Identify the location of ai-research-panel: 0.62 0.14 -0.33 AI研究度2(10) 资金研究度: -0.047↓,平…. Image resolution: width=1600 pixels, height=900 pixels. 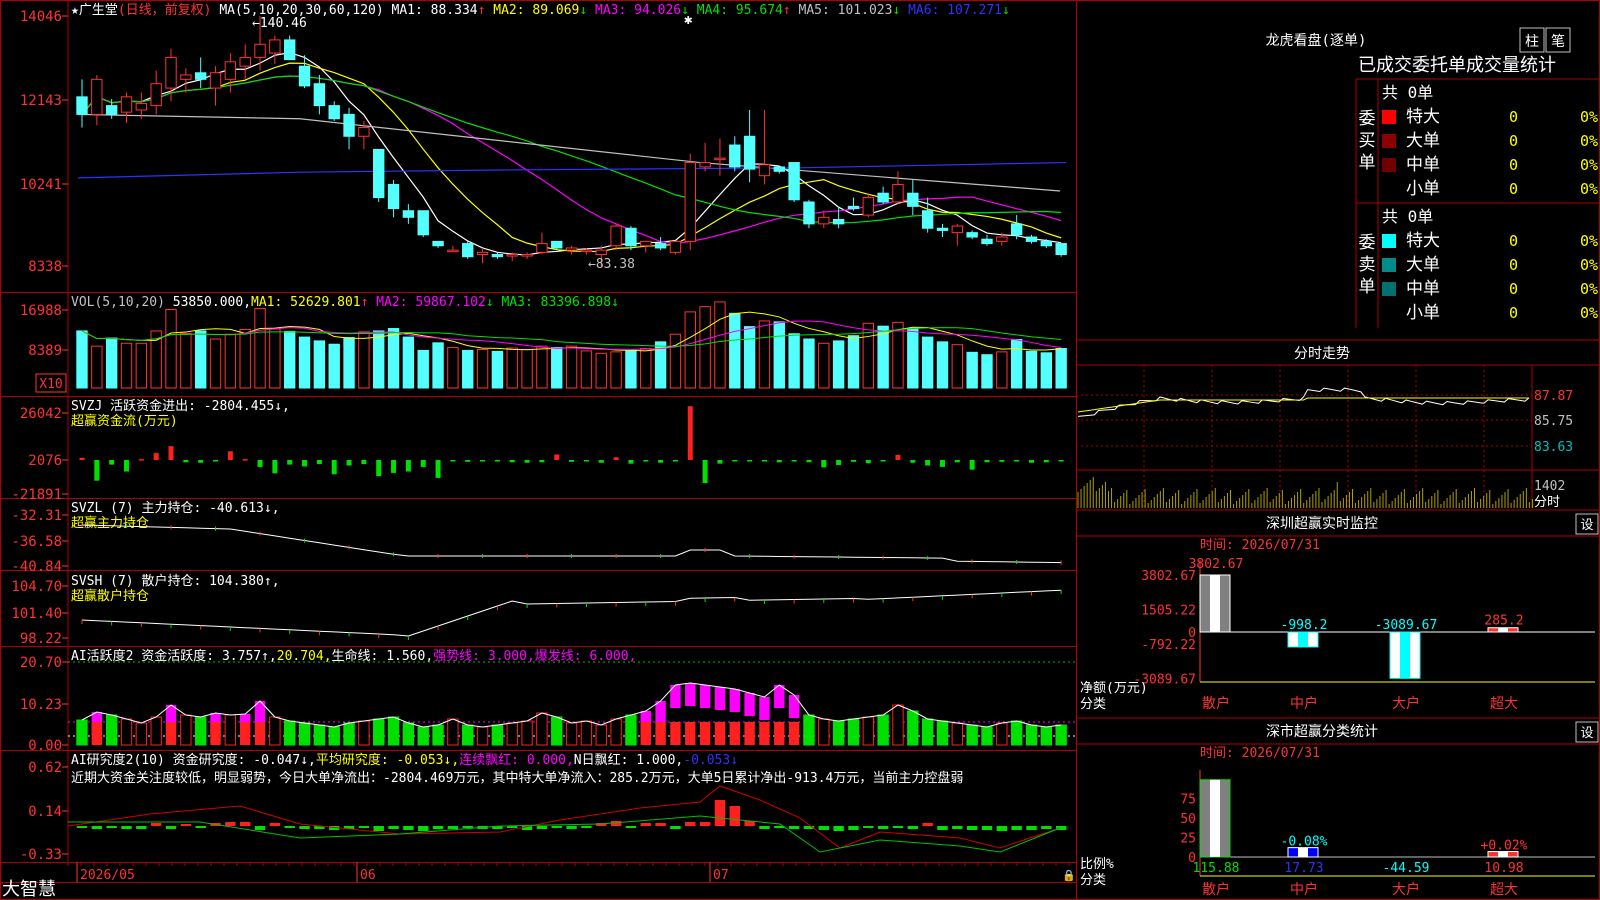
(543, 807).